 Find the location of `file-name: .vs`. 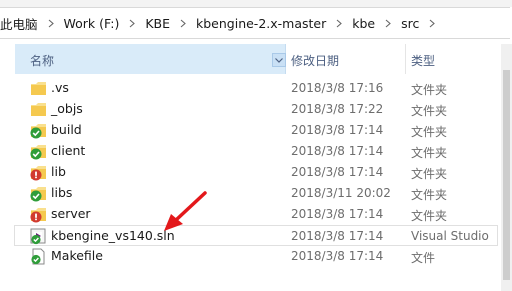

file-name: .vs is located at coordinates (60, 87).